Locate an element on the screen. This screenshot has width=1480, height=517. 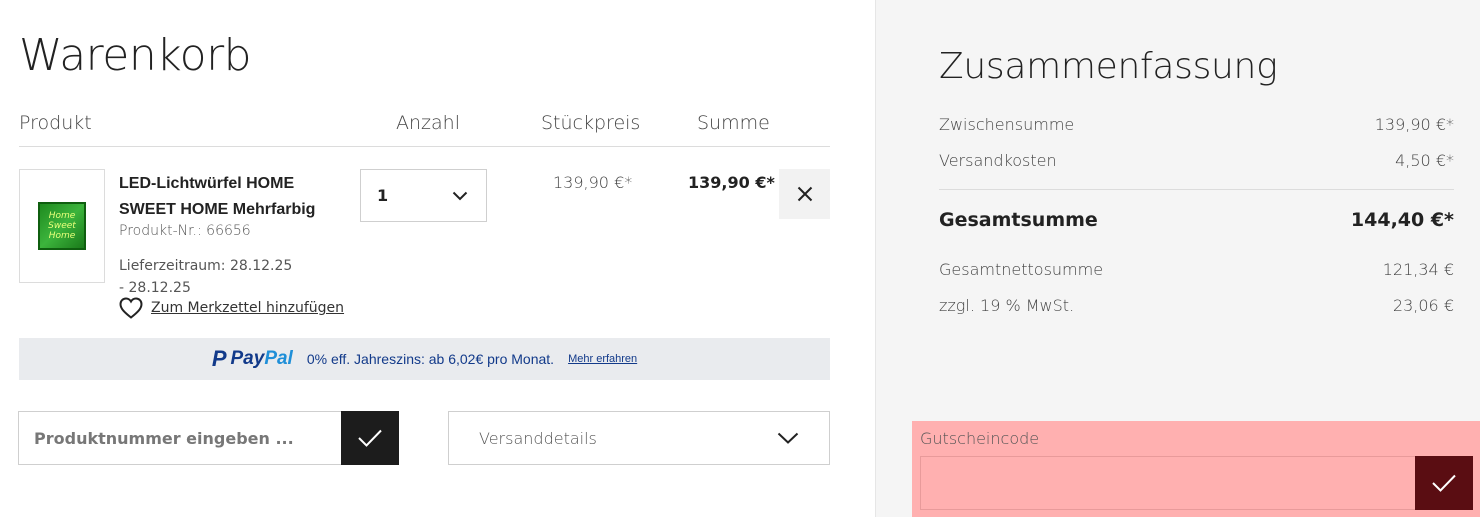
tax-label: zzgl. 19 % MwSt. is located at coordinates (1007, 305).